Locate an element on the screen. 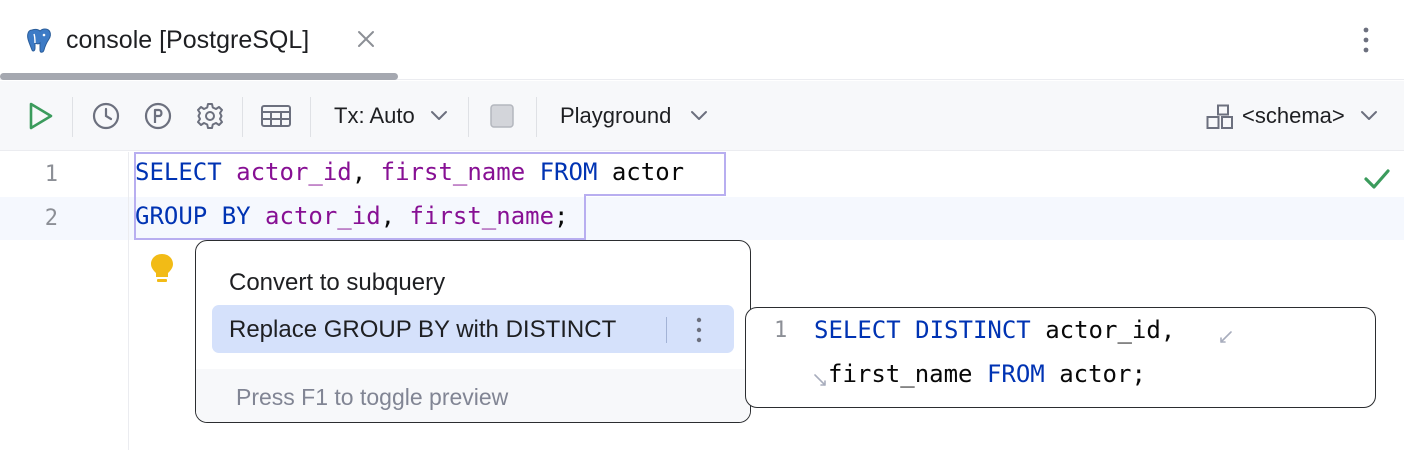 This screenshot has width=1404, height=450. stop-button is located at coordinates (502, 116).